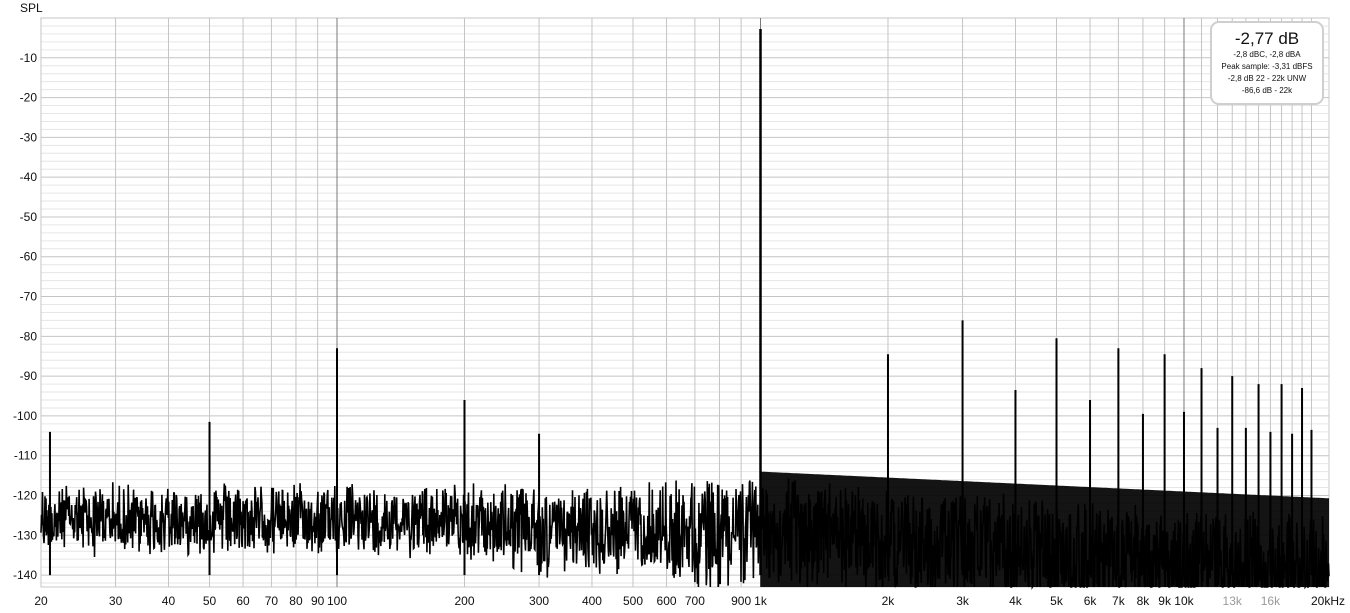  Describe the element at coordinates (1233, 601) in the screenshot. I see `x-tick-label: 13k` at that location.